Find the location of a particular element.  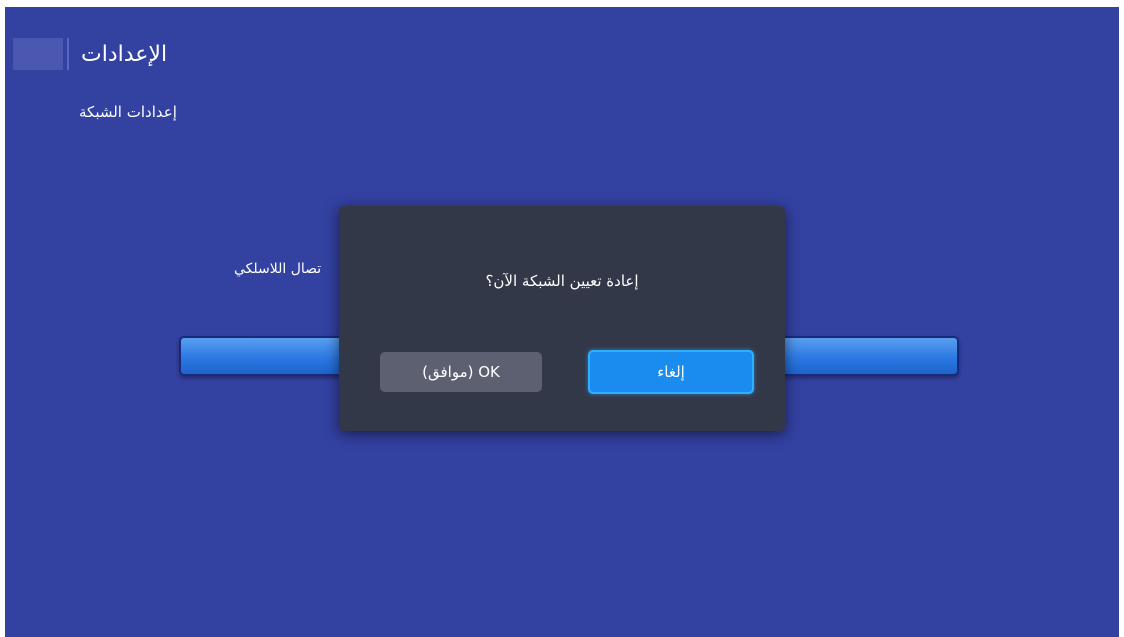

wireless-connection-label: تصال اللاسلكي is located at coordinates (278, 269).